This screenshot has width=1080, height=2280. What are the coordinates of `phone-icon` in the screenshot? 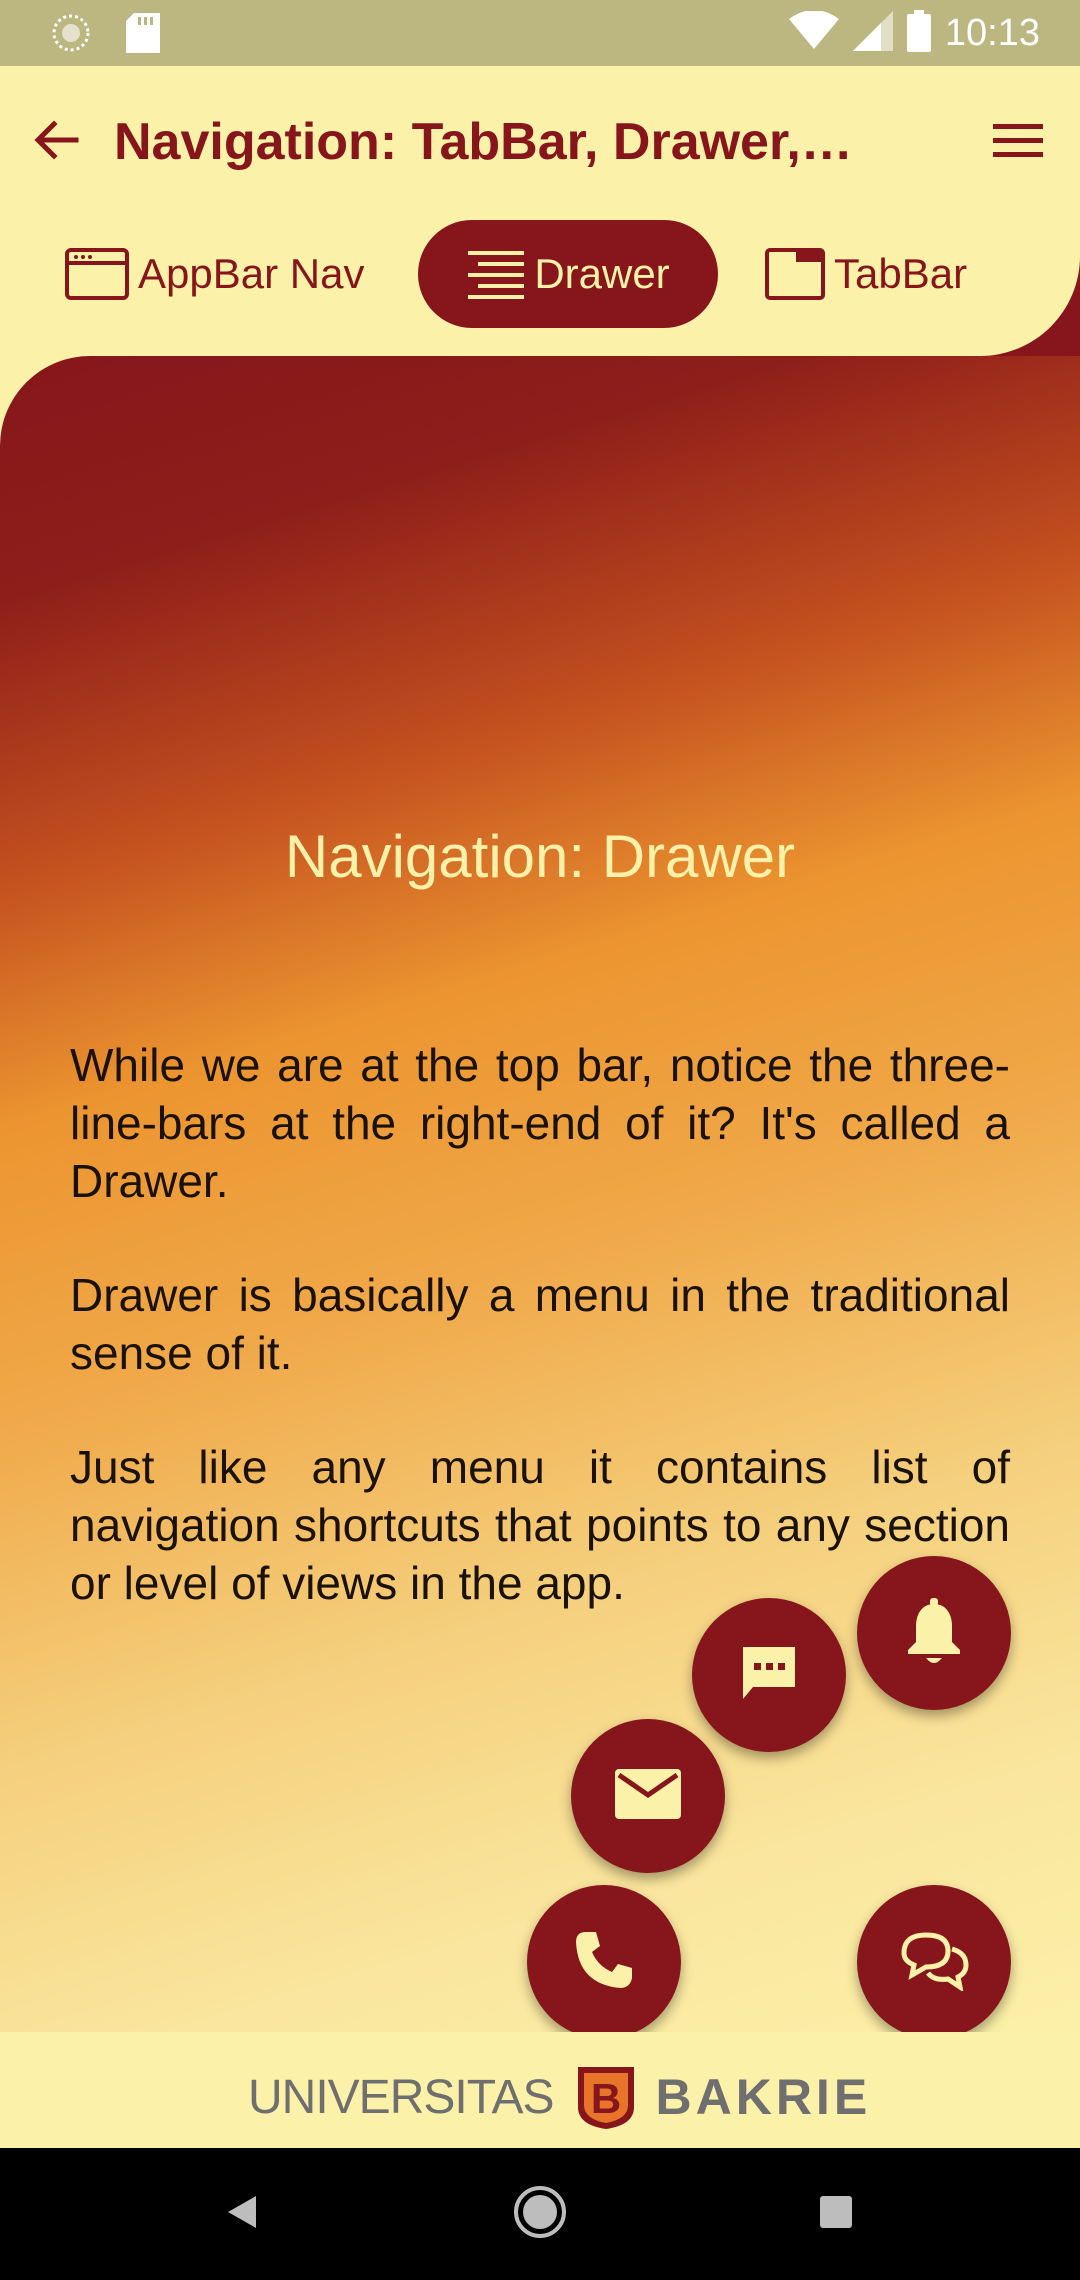 It's located at (604, 1962).